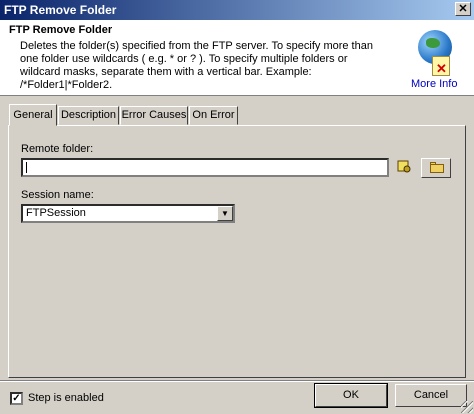  Describe the element at coordinates (467, 407) in the screenshot. I see `resize-grip` at that location.